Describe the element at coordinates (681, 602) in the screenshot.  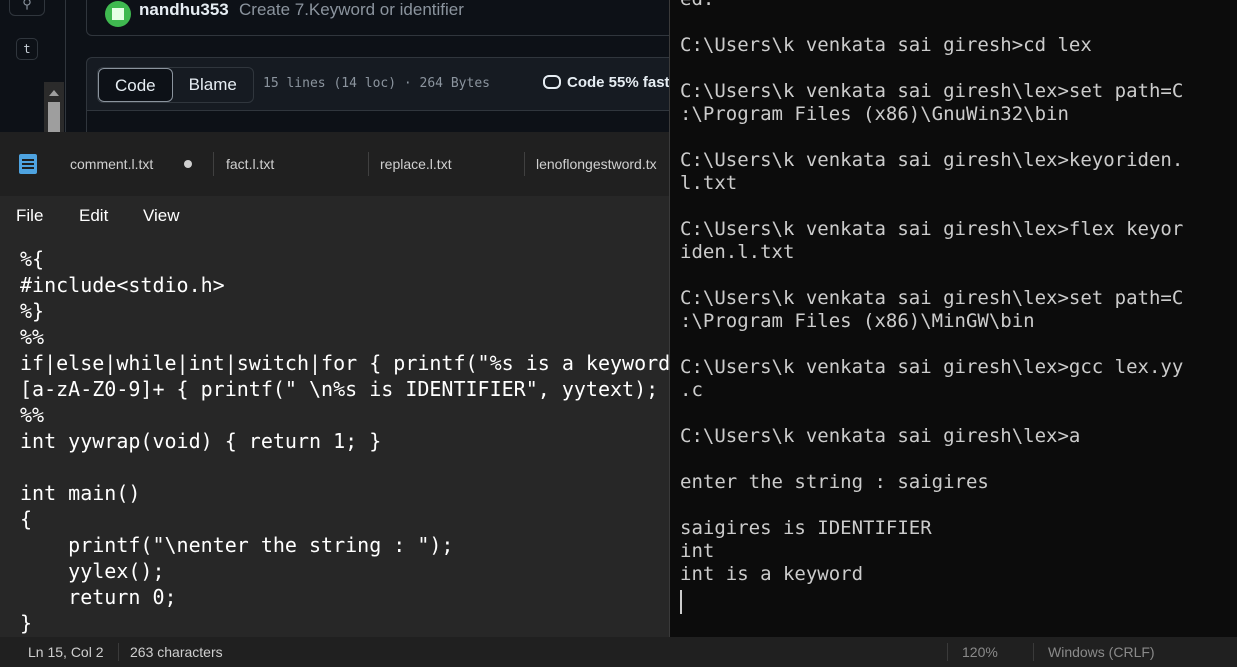
I see `text-cursor` at that location.